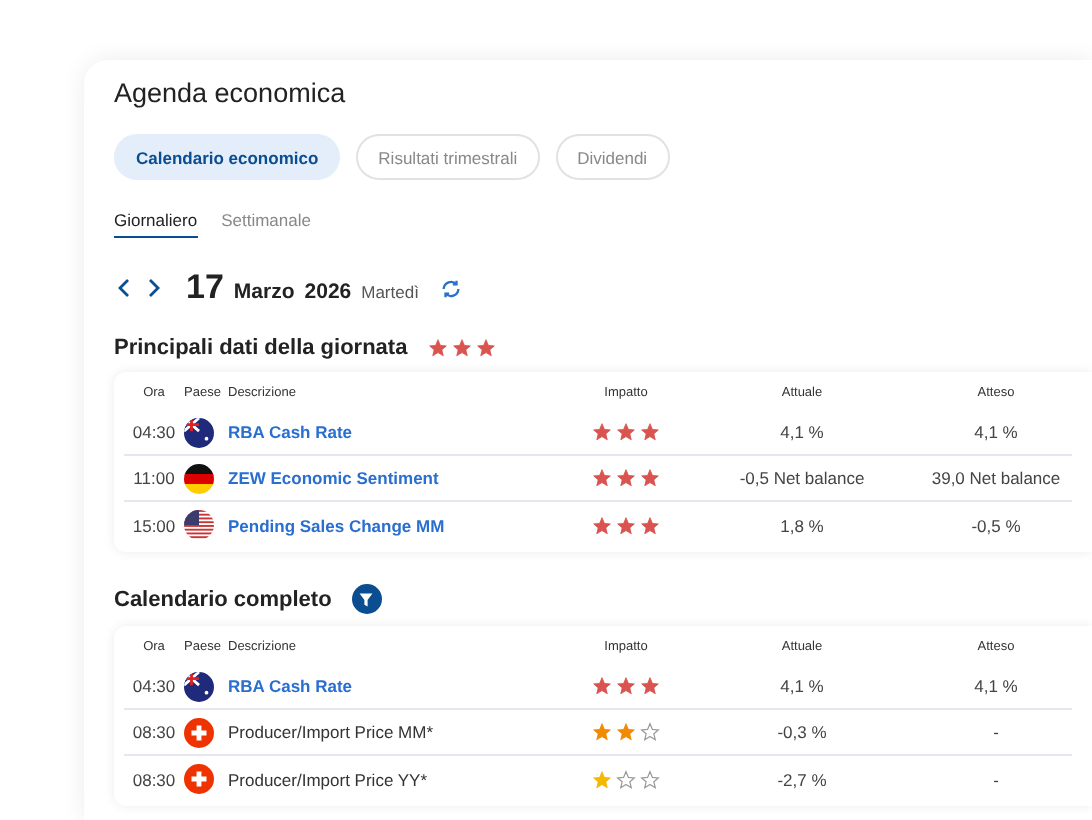 This screenshot has width=1092, height=820. Describe the element at coordinates (261, 348) in the screenshot. I see `section-title: Principali dati della giornata` at that location.